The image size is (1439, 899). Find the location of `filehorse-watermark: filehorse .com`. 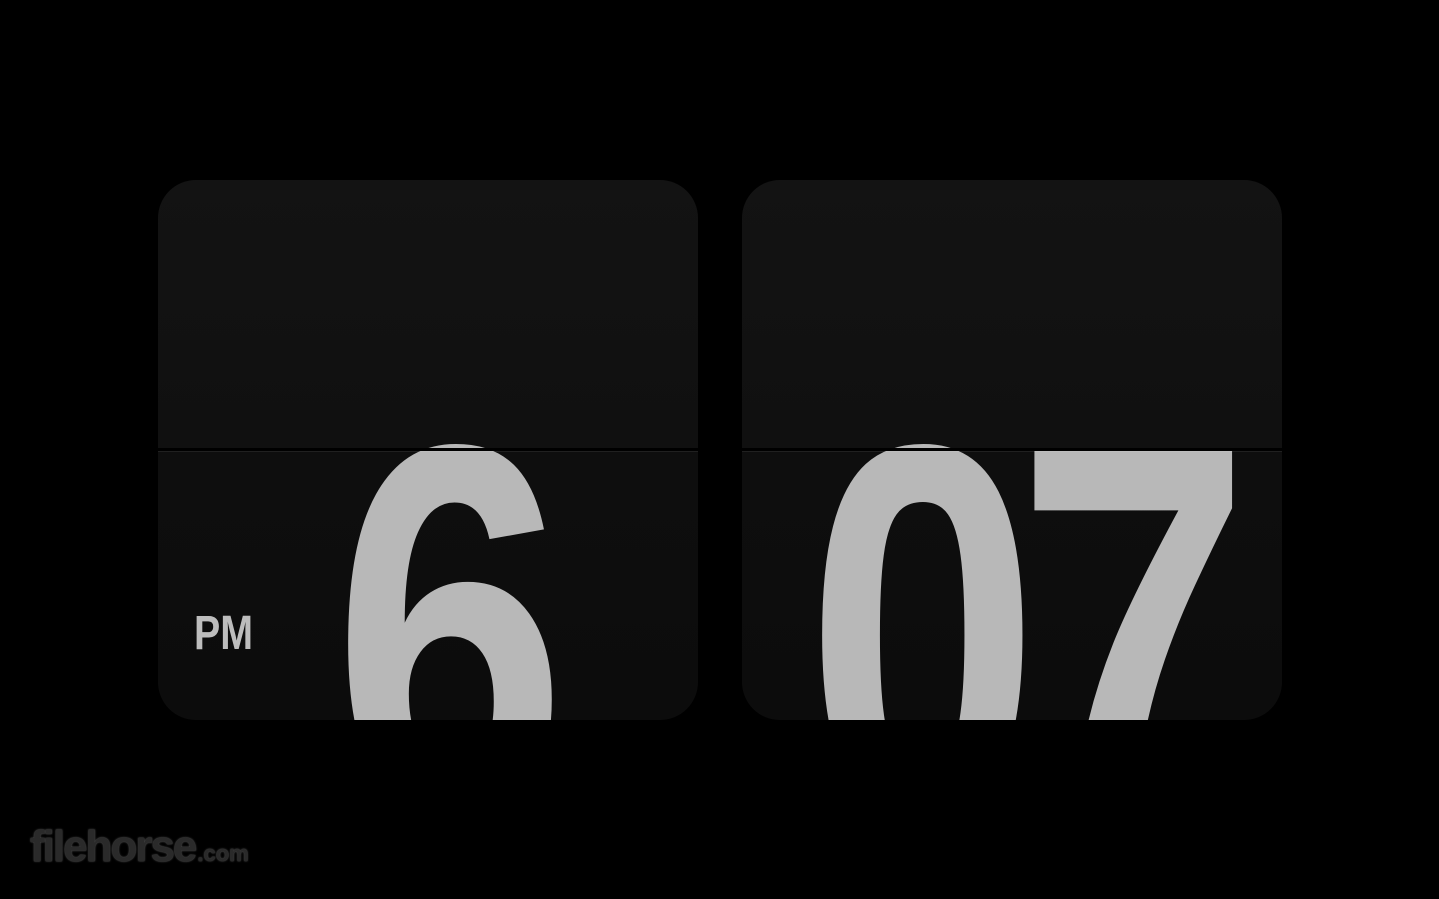

filehorse-watermark: filehorse .com is located at coordinates (139, 847).